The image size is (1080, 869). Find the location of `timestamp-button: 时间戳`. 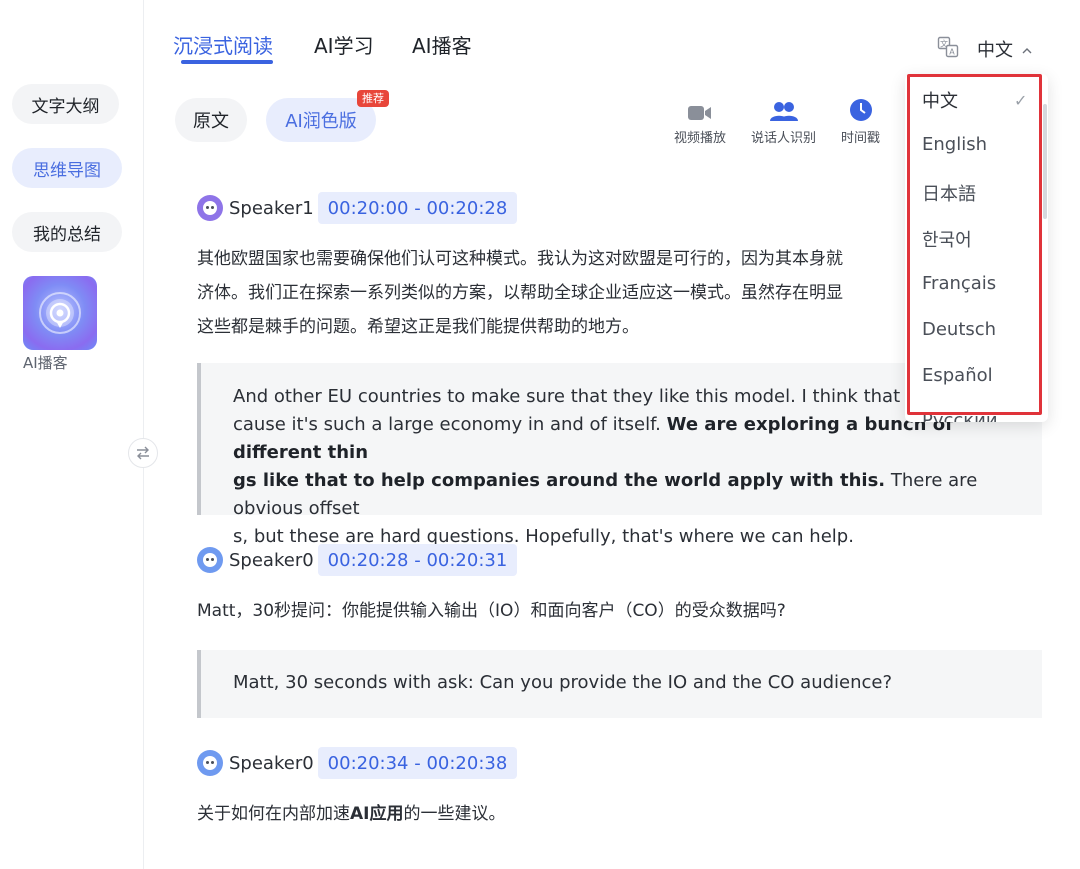

timestamp-button: 时间戳 is located at coordinates (860, 121).